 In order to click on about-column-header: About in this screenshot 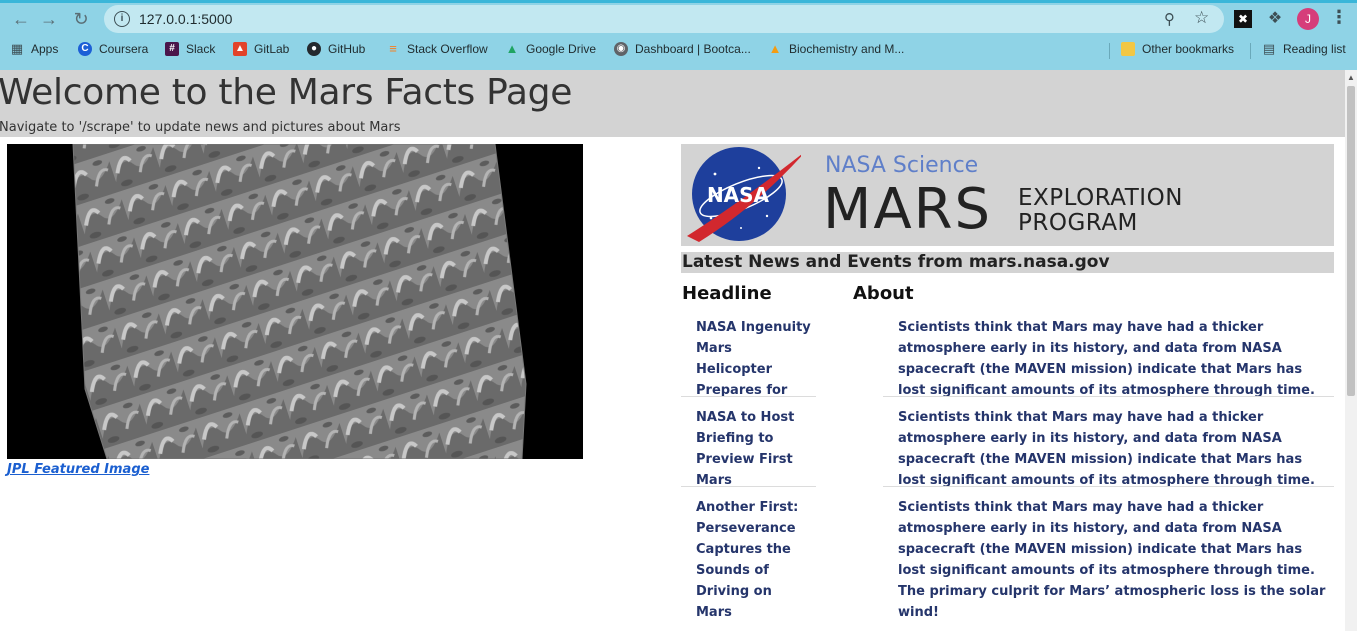, I will do `click(883, 293)`.